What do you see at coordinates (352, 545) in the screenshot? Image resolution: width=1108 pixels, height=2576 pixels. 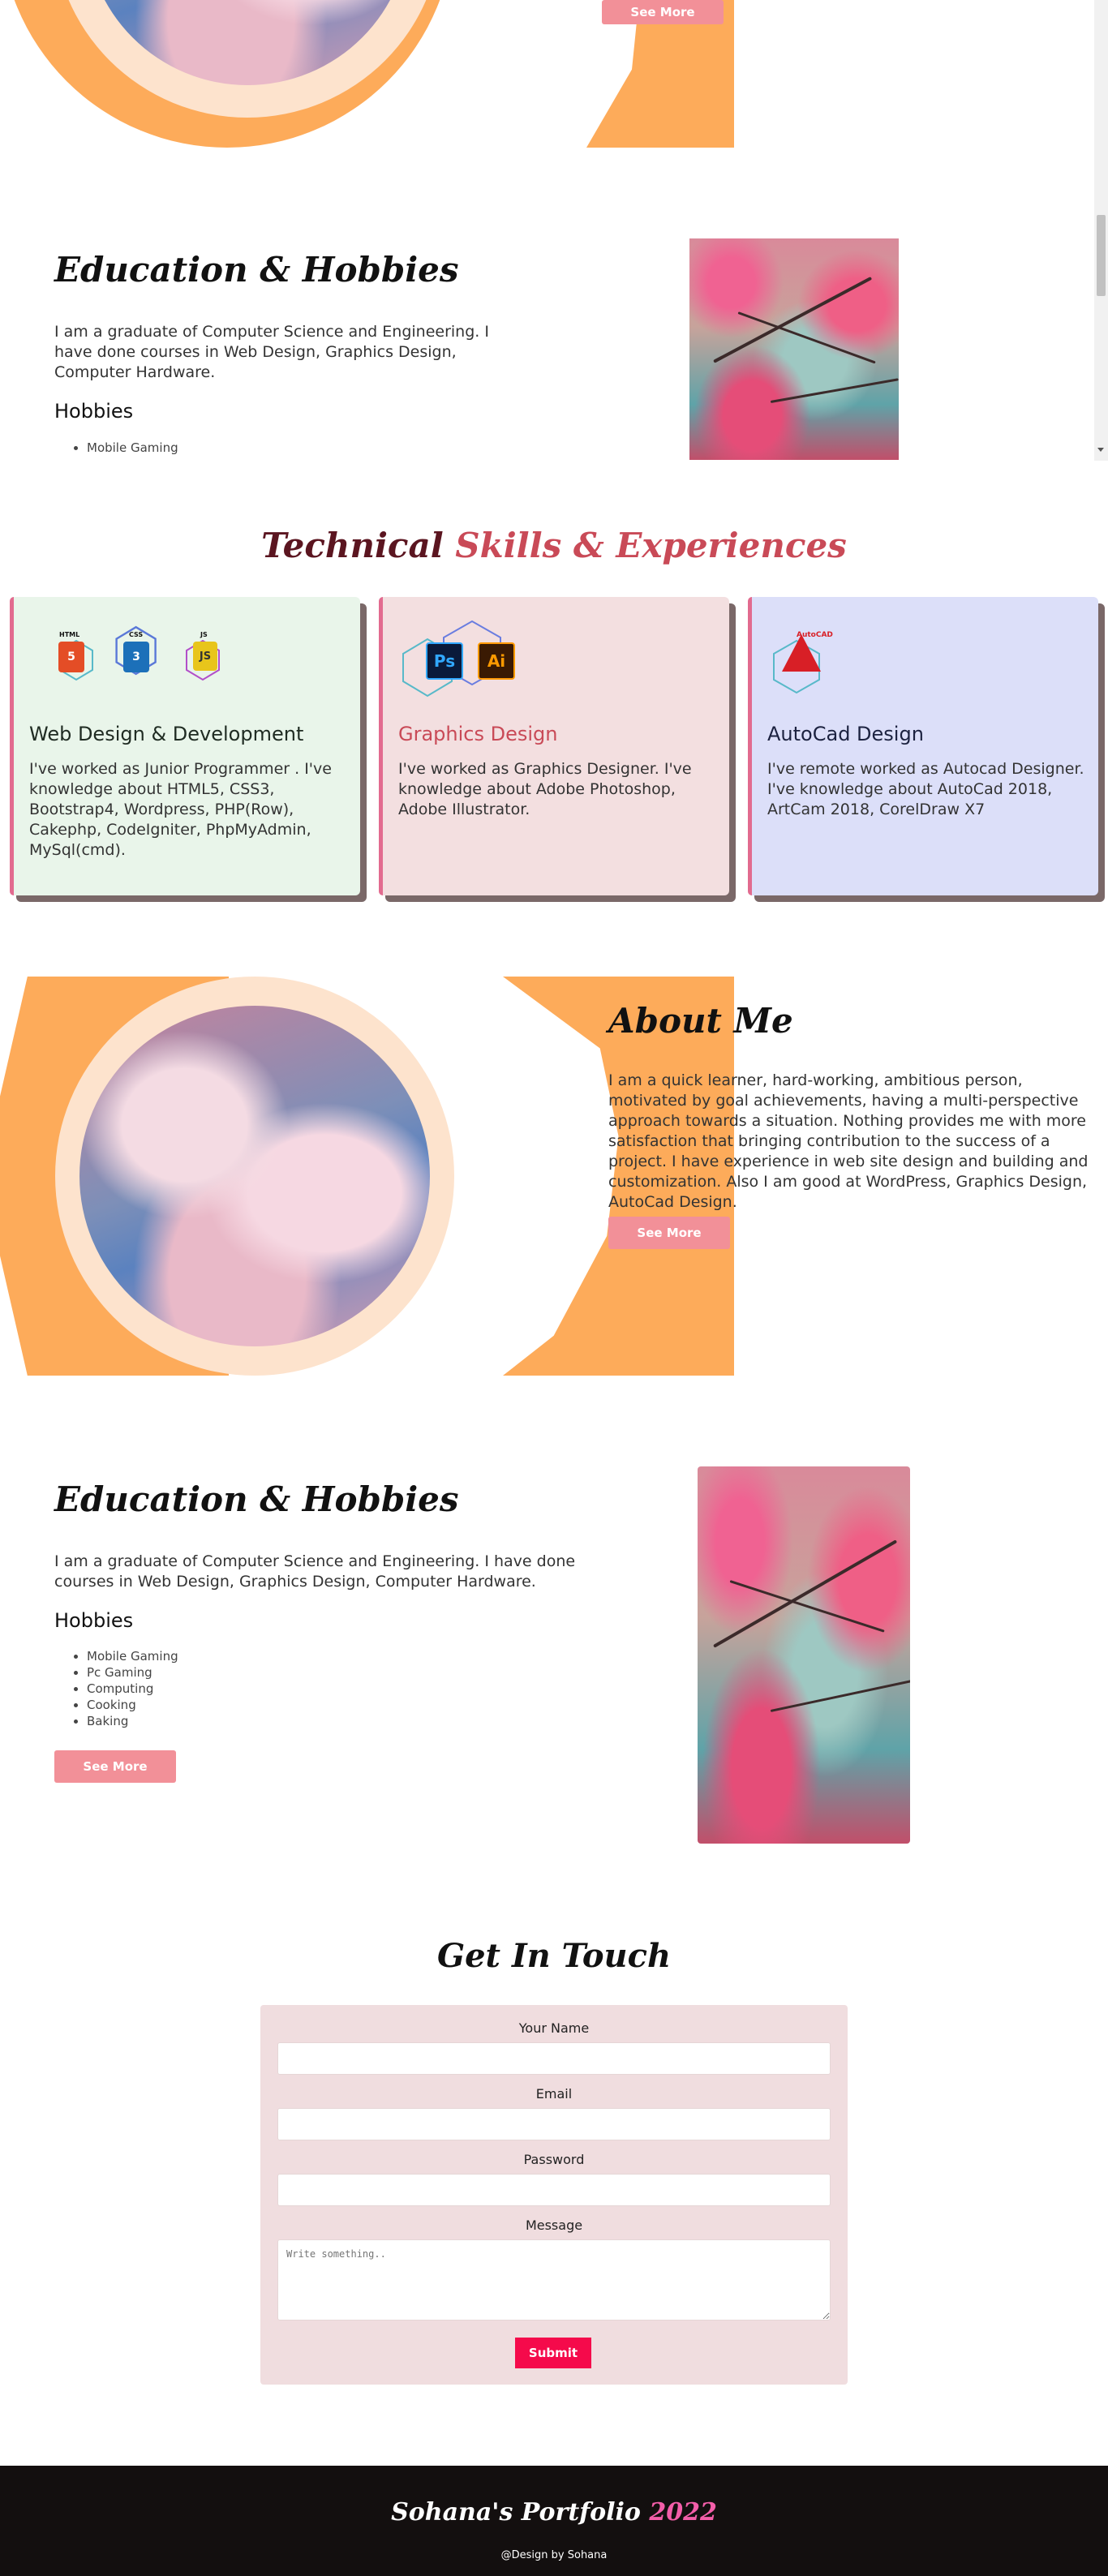 I see `skills-title-part1: Technical` at bounding box center [352, 545].